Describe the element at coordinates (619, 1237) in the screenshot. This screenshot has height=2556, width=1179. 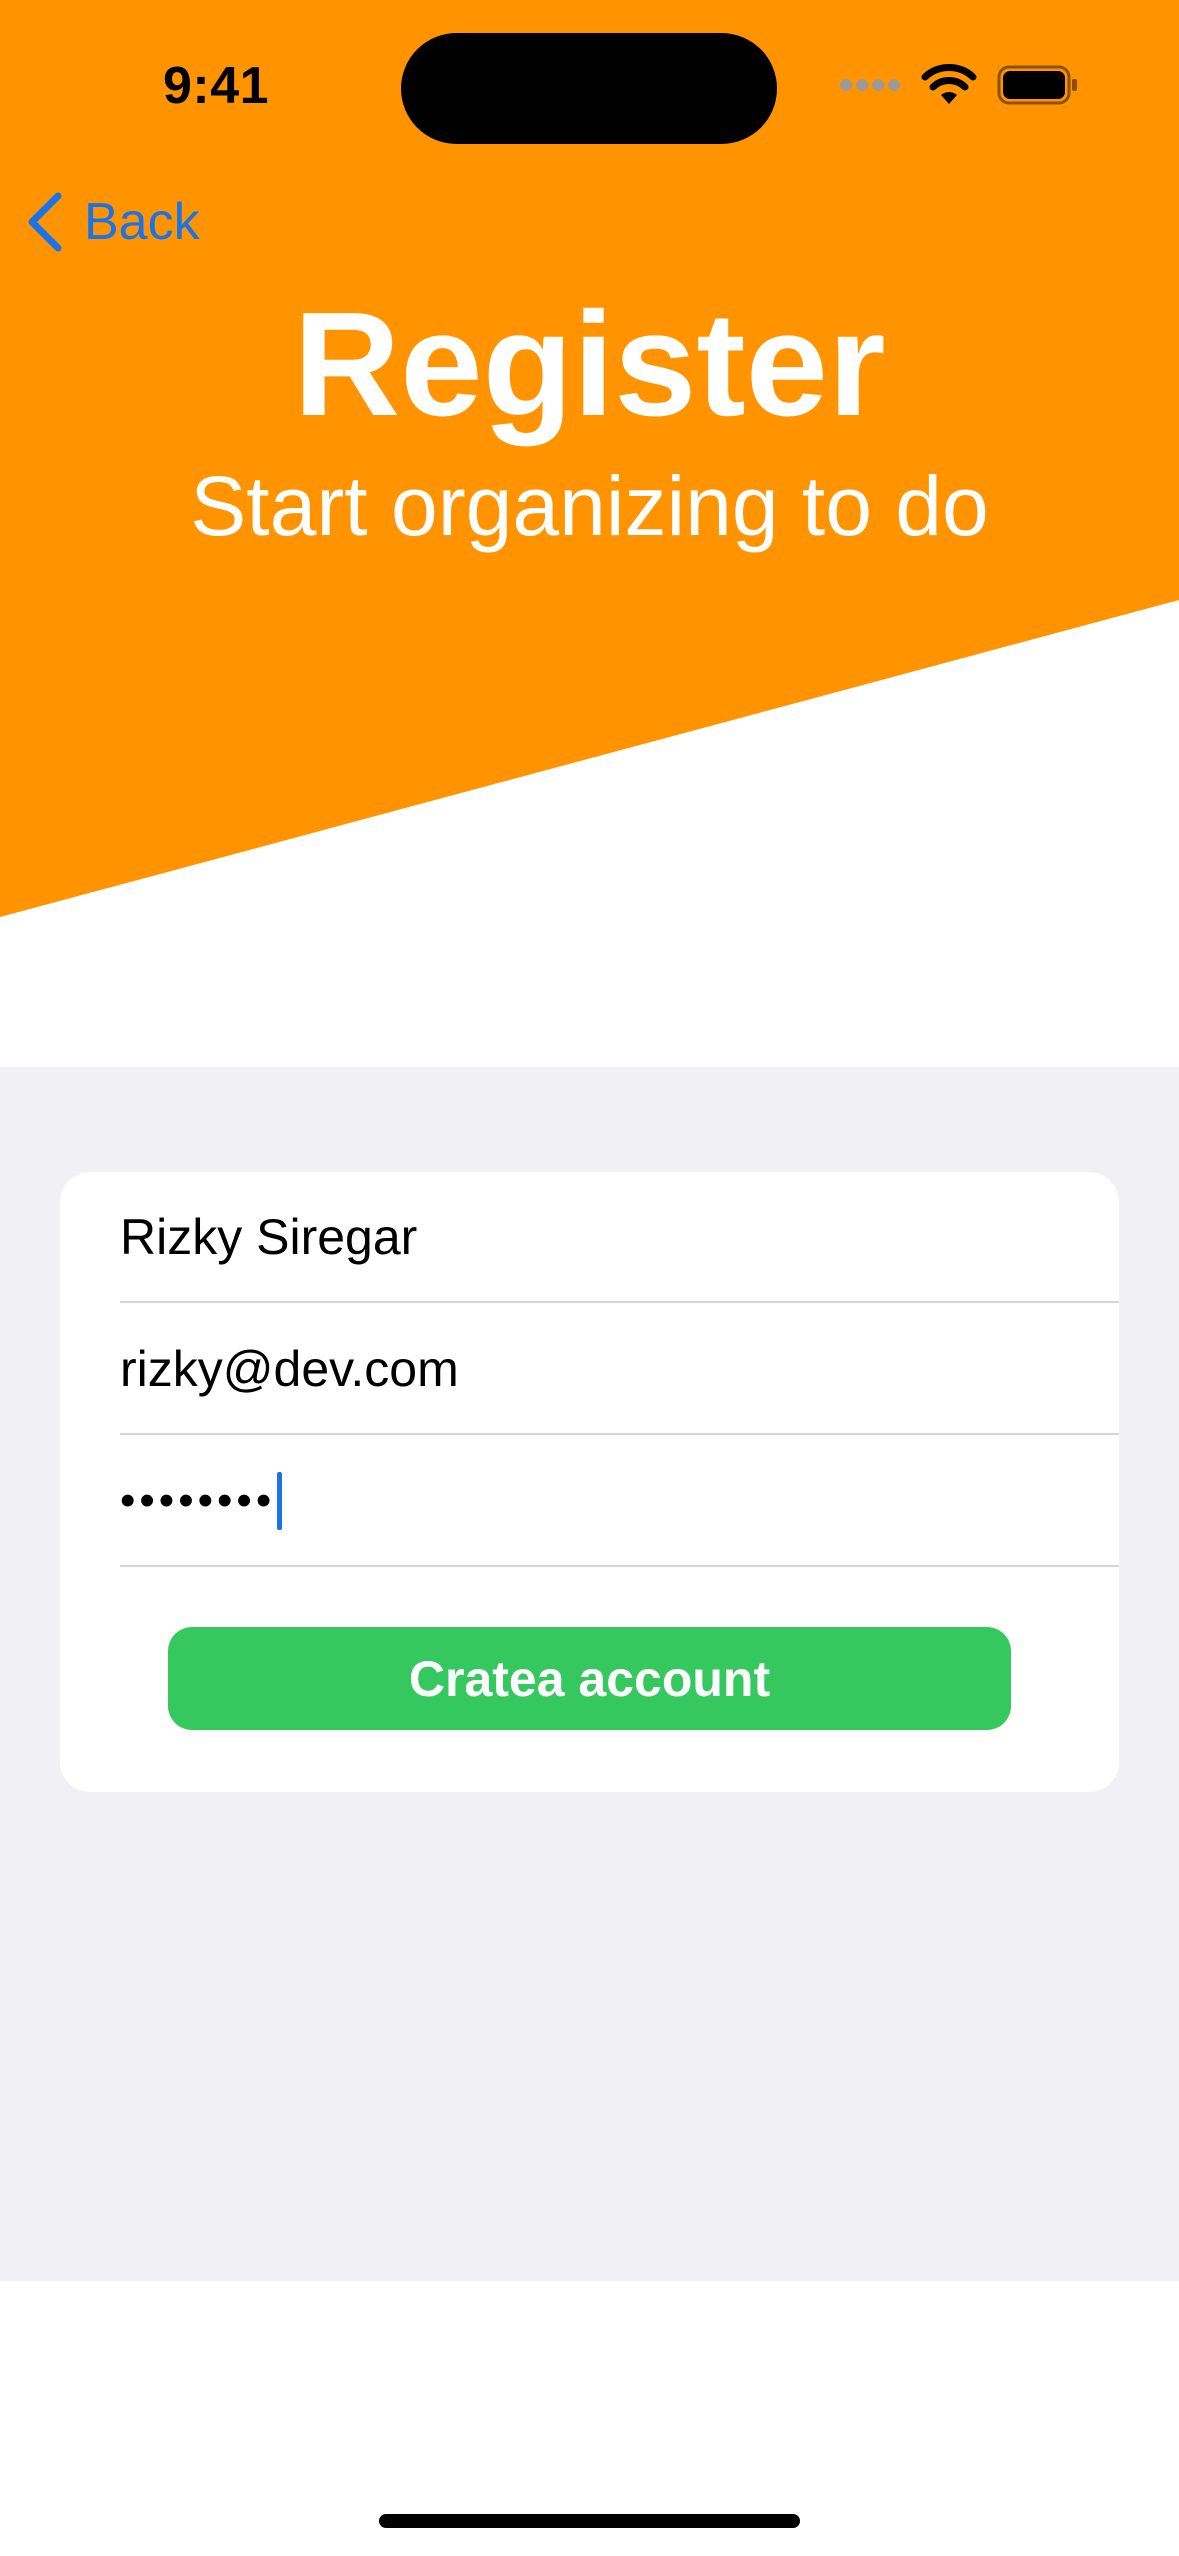
I see `name-field: Rizky Siregar` at that location.